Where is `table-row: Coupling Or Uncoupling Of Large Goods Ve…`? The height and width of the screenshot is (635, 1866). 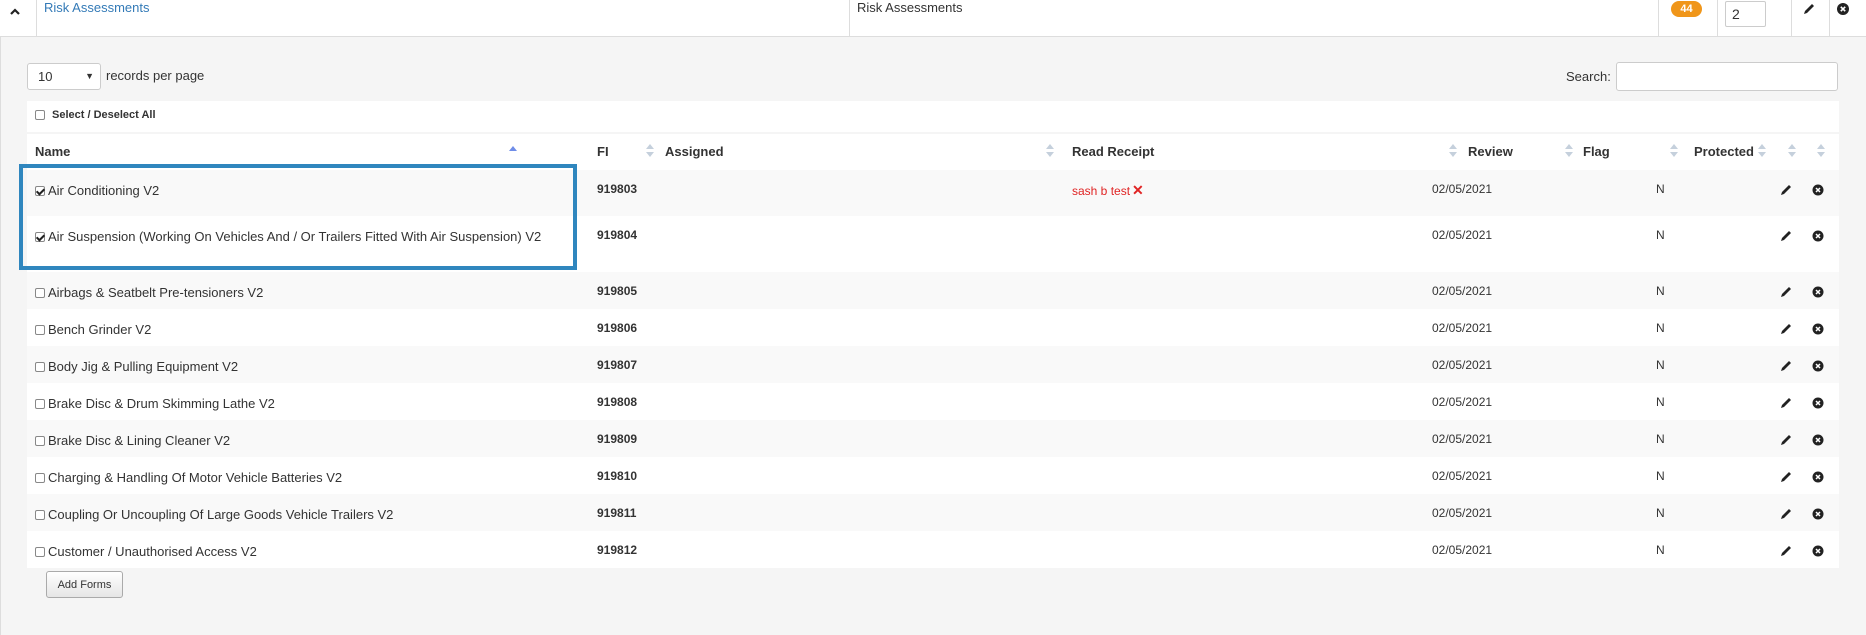
table-row: Coupling Or Uncoupling Of Large Goods Ve… is located at coordinates (933, 512).